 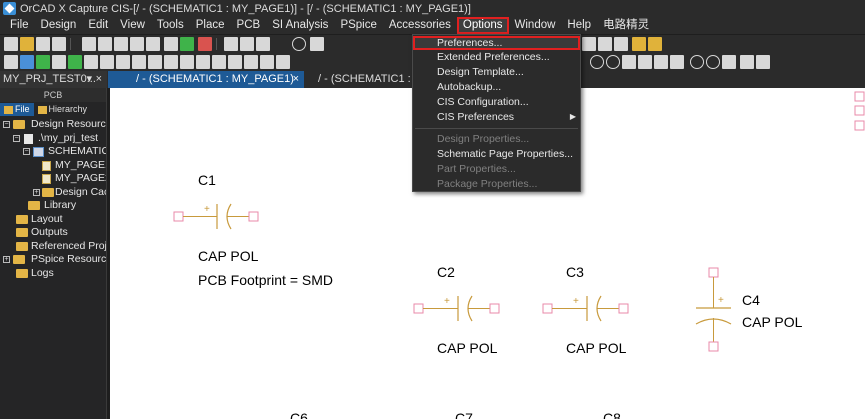 What do you see at coordinates (107, 62) in the screenshot?
I see `no-connect-icon` at bounding box center [107, 62].